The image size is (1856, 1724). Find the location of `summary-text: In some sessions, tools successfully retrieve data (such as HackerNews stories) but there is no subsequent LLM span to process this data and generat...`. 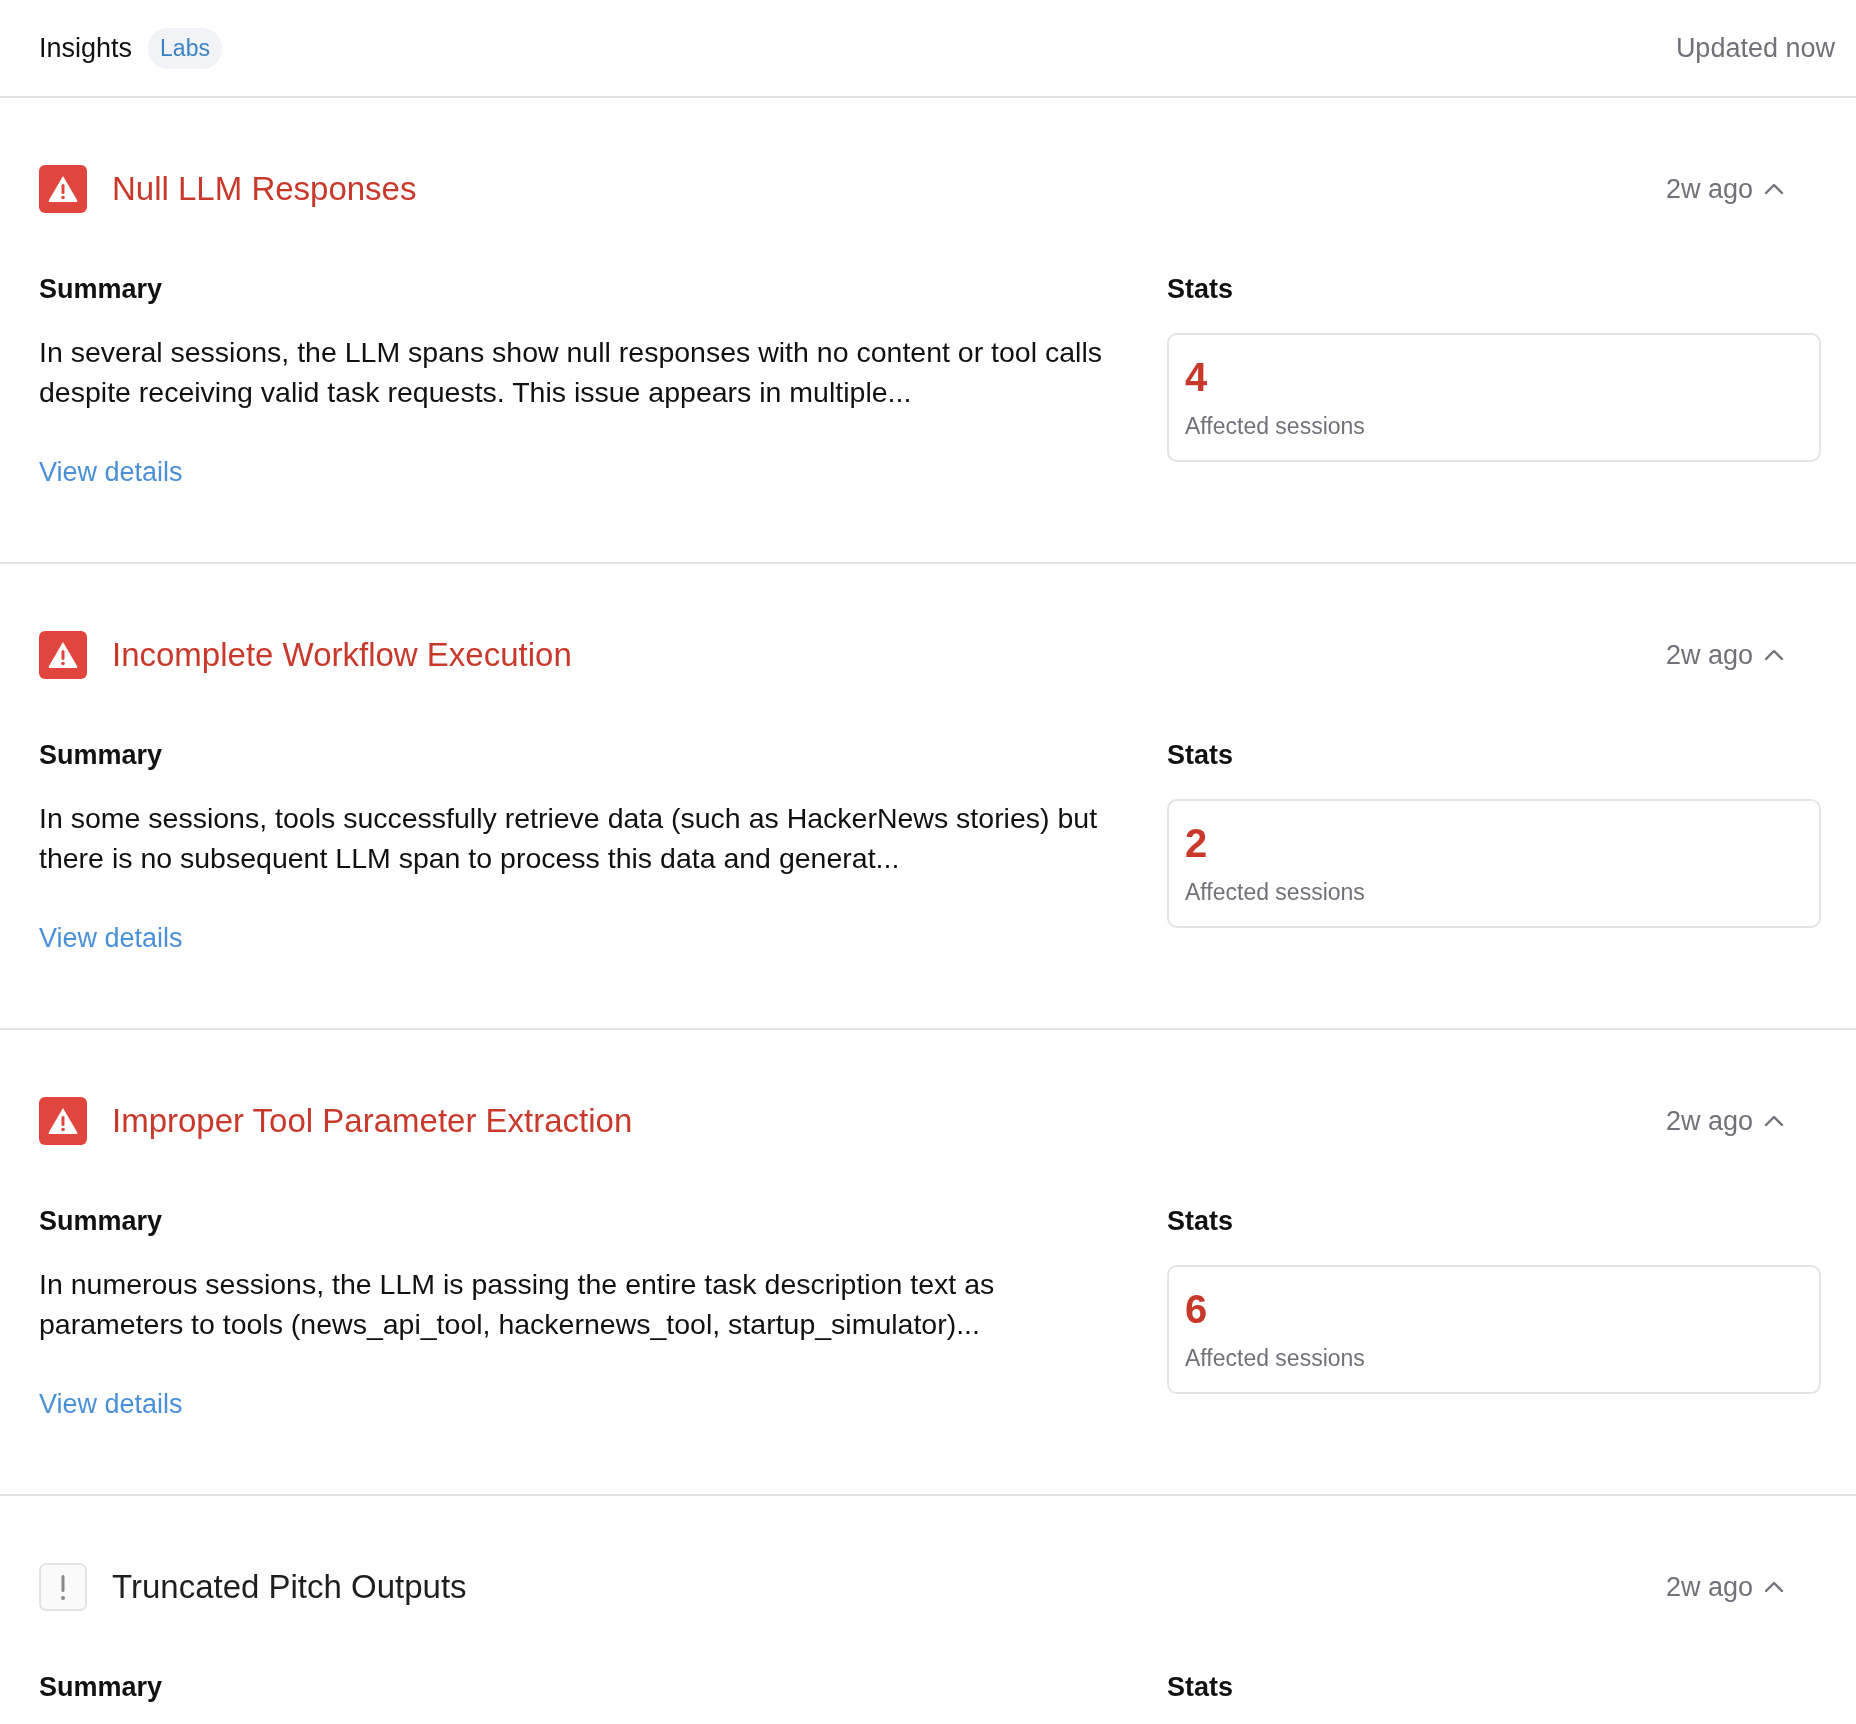

summary-text: In some sessions, tools successfully retrieve data (such as HackerNews stories) but there is no subsequent LLM span to process this data and generat... is located at coordinates (569, 838).